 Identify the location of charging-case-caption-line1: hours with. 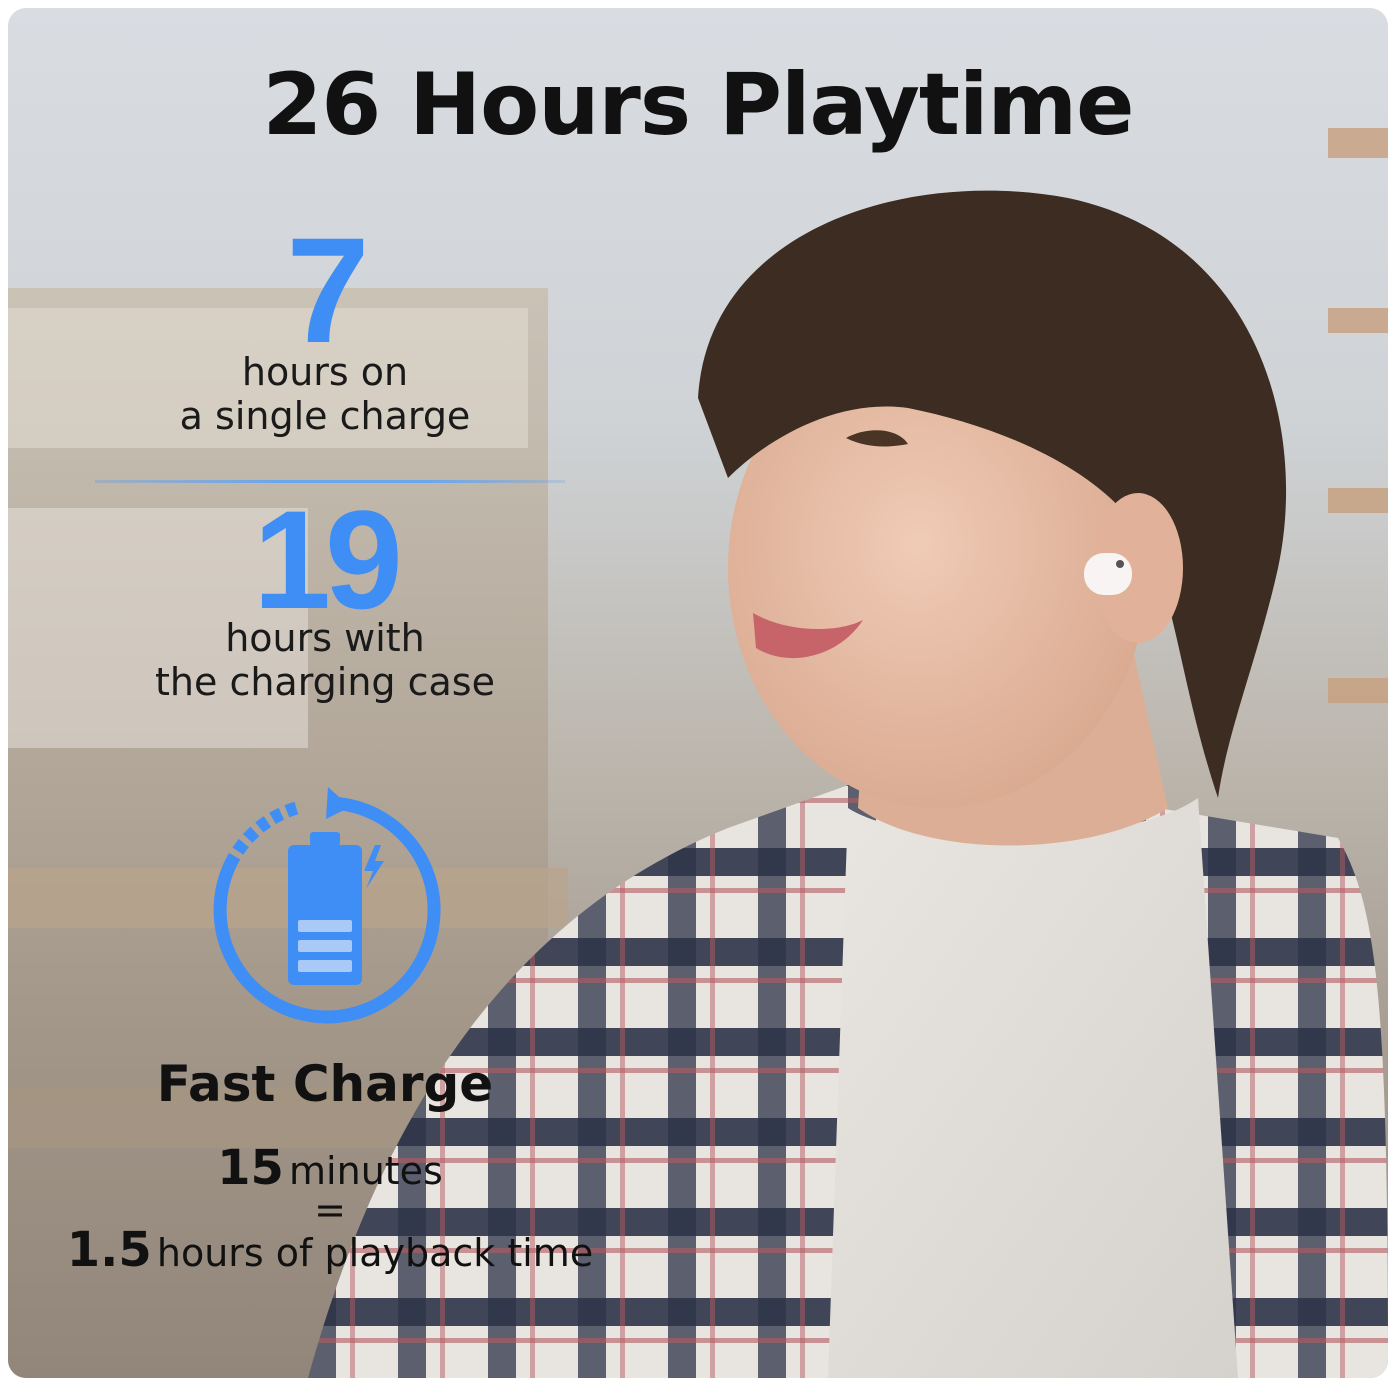
(325, 638).